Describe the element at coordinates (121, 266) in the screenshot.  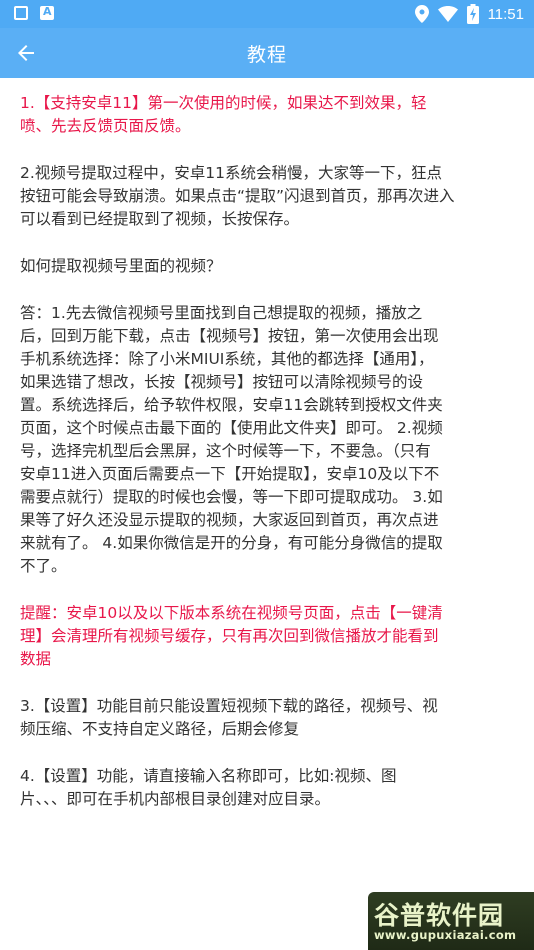
I see `question-heading: 如何提取视频号里面的视频？` at that location.